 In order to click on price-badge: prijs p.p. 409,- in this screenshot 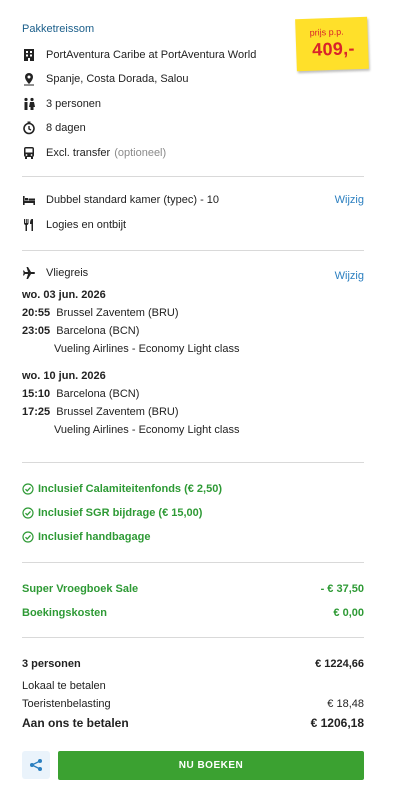, I will do `click(332, 44)`.